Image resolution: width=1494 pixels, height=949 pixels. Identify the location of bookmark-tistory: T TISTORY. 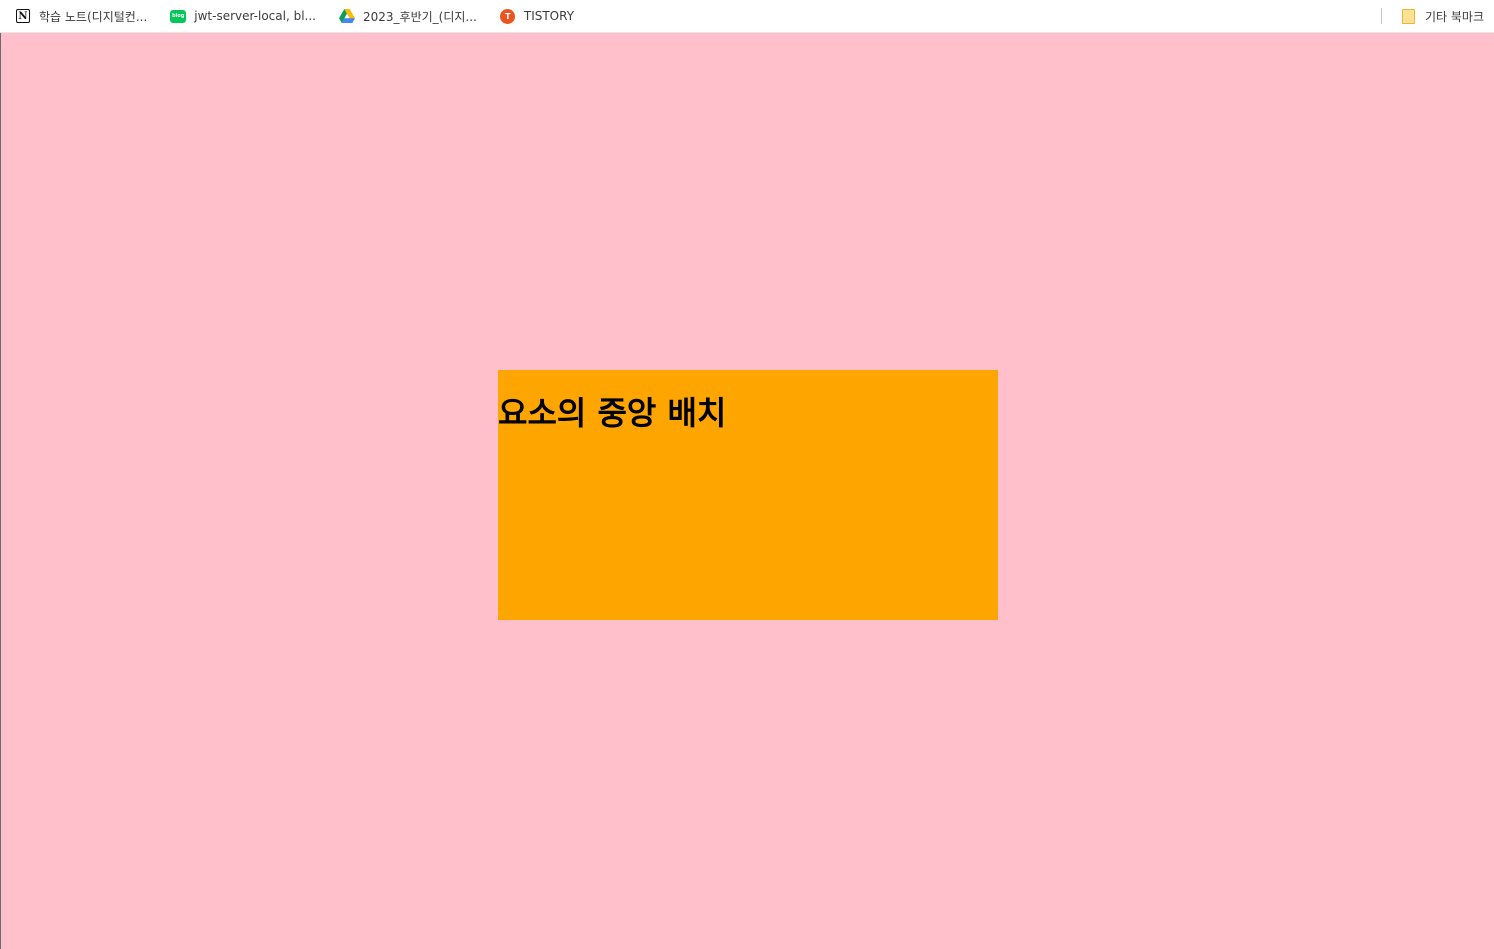
(533, 16).